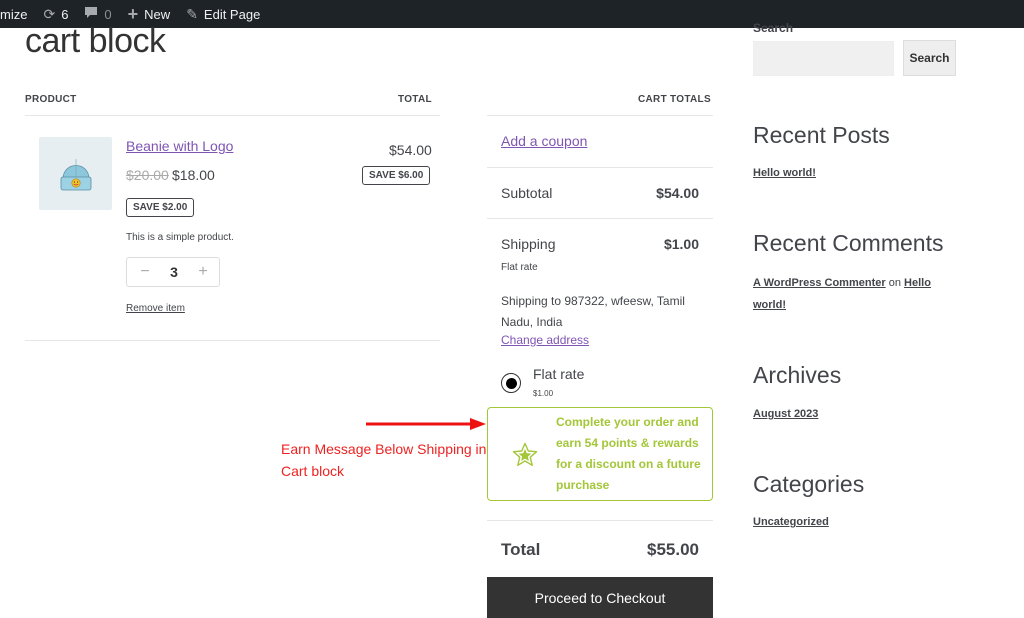  I want to click on quantity-stepper: − 3 +, so click(173, 272).